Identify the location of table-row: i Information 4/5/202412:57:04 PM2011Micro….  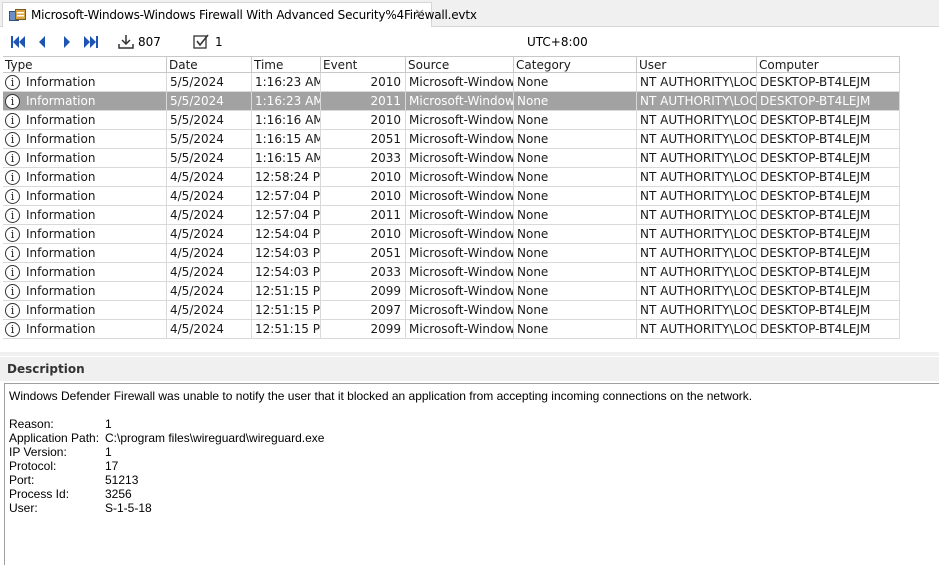
(451, 215).